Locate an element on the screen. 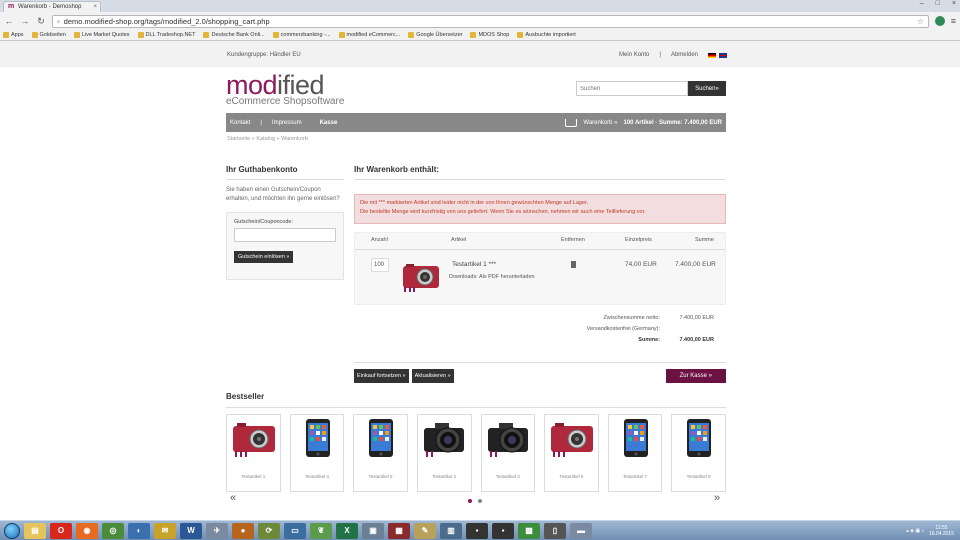  search-button: Suchen» is located at coordinates (707, 88).